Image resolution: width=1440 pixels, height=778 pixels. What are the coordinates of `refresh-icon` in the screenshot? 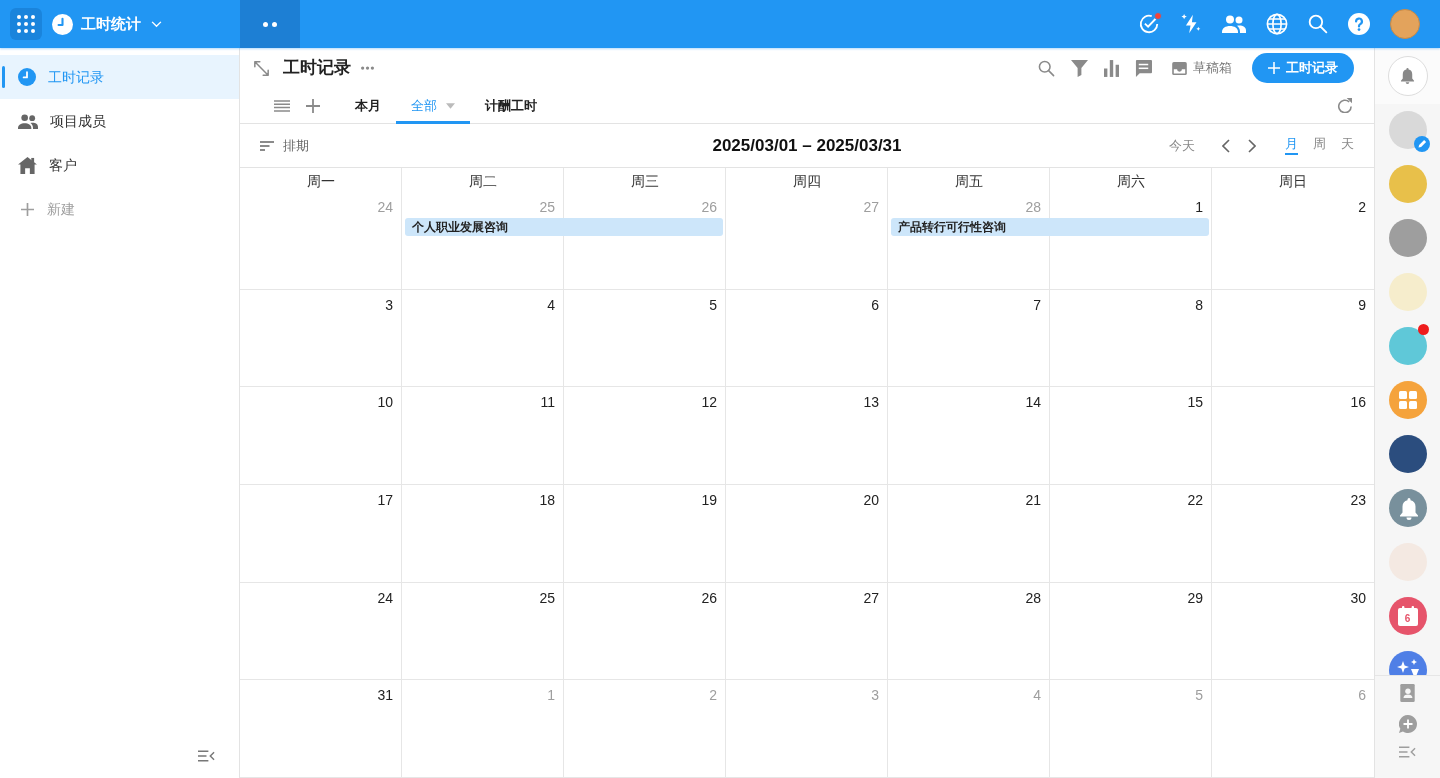 It's located at (1344, 105).